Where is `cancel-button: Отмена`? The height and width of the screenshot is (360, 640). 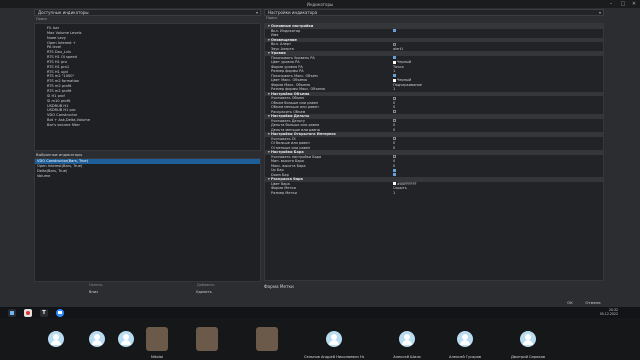 cancel-button: Отмена is located at coordinates (593, 302).